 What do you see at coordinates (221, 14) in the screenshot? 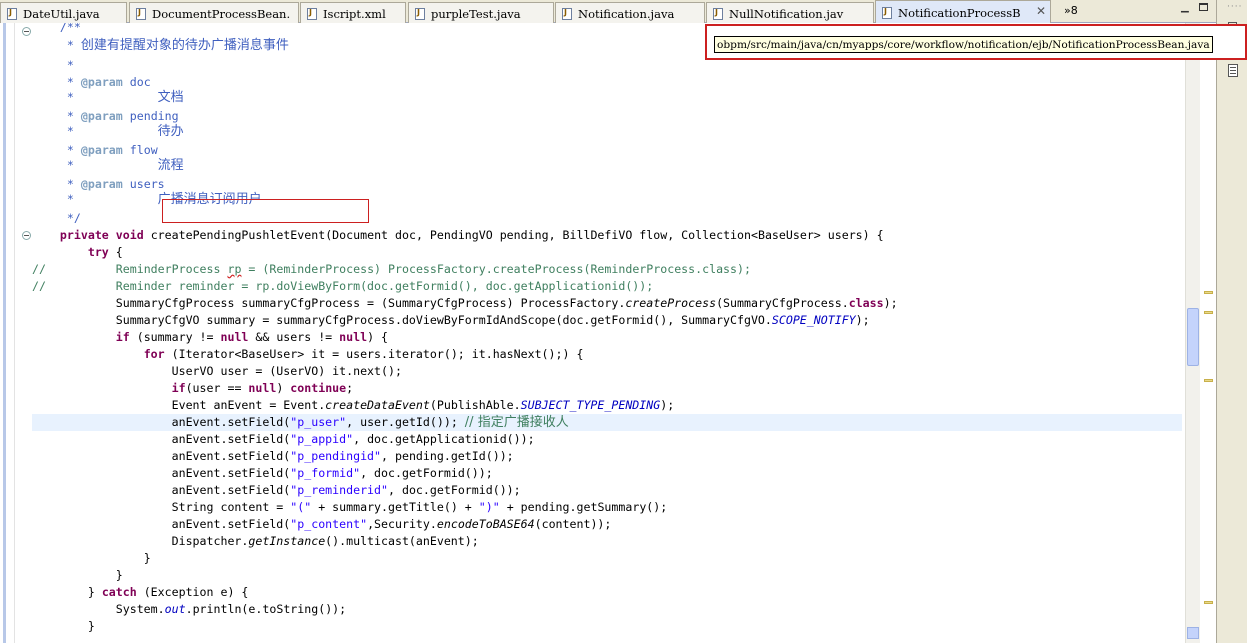
I see `tab-label: DocumentProcessBean.` at bounding box center [221, 14].